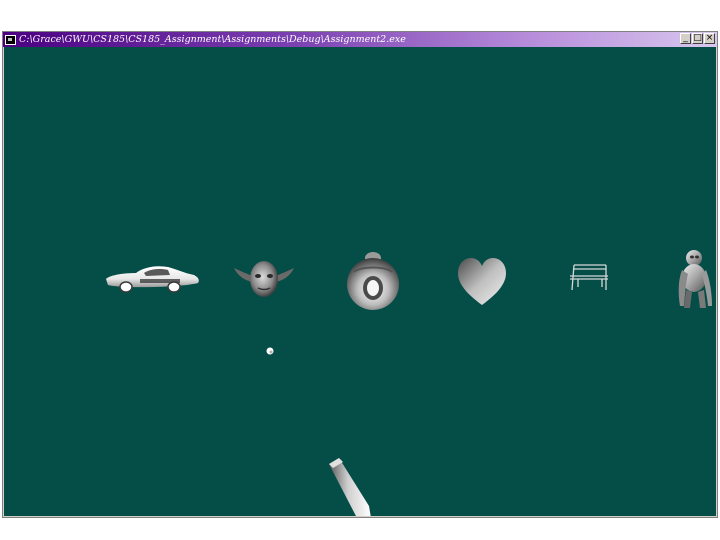  I want to click on caption-buttons: _ □ ×, so click(697, 38).